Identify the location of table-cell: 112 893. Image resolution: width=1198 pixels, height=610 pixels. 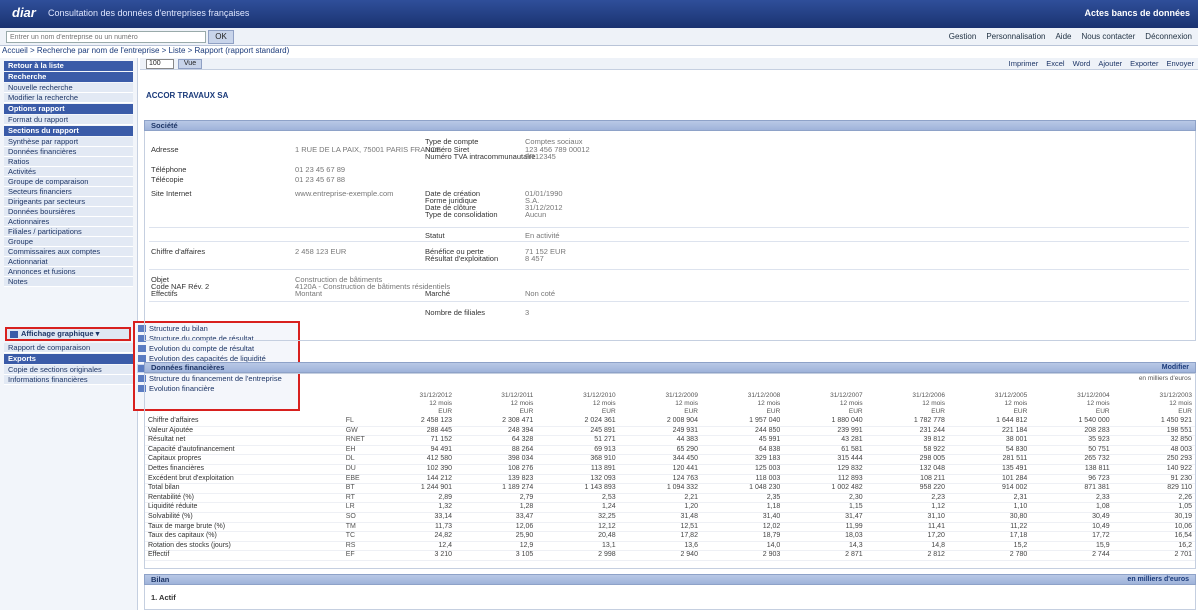
(824, 479).